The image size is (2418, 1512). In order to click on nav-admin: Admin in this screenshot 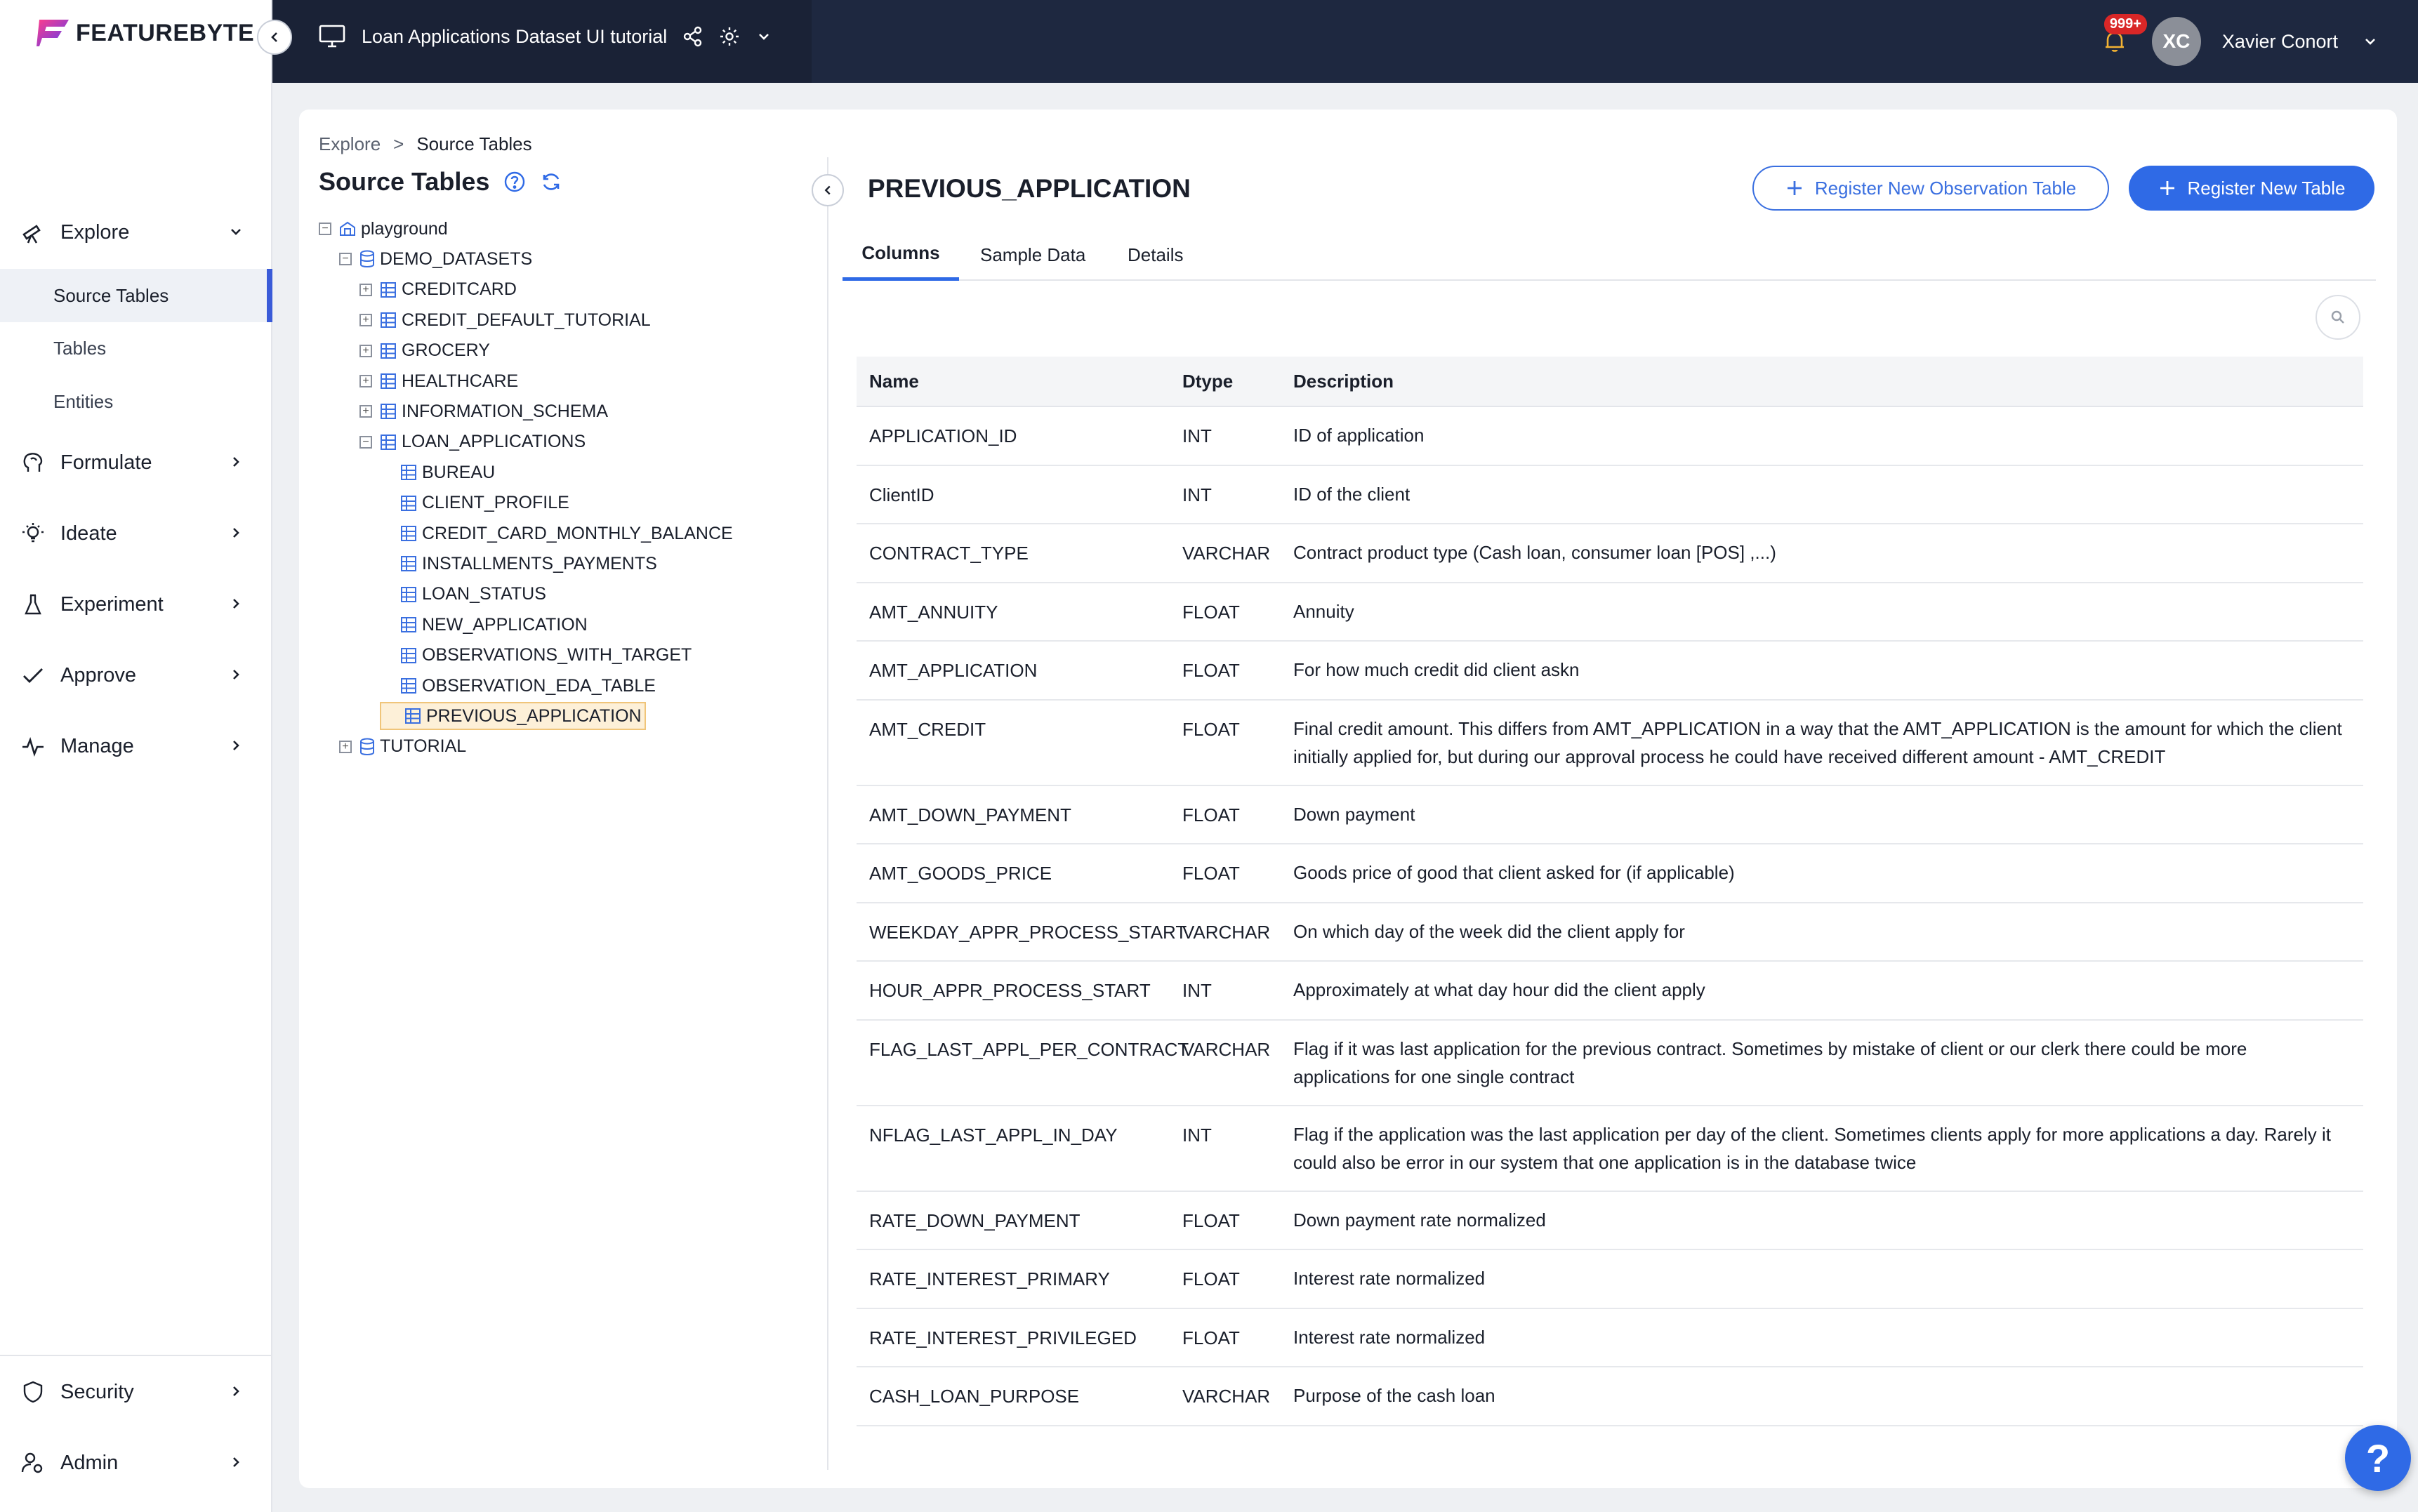, I will do `click(136, 1462)`.